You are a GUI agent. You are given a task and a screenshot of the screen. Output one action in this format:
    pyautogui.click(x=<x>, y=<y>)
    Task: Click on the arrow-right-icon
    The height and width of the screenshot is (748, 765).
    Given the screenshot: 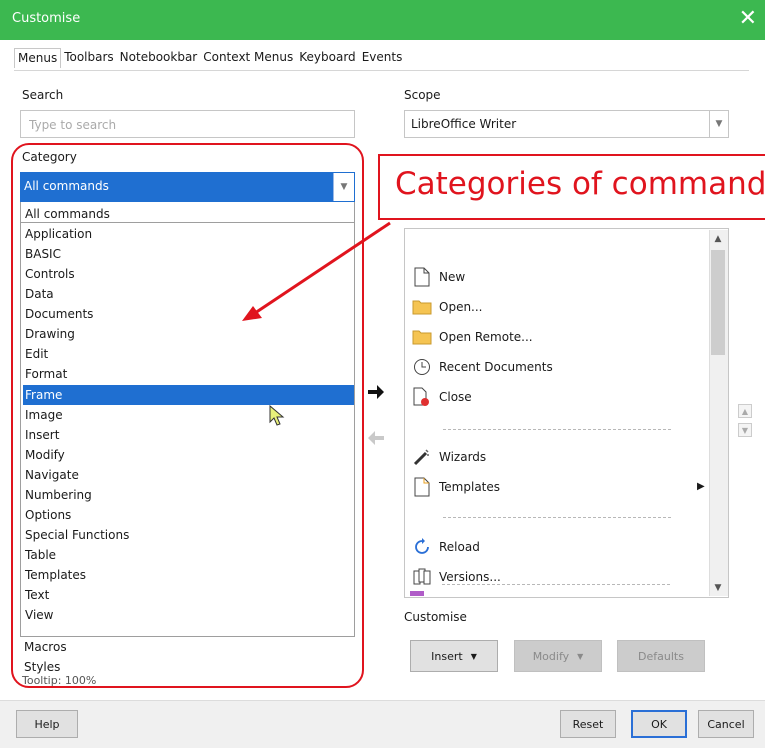 What is the action you would take?
    pyautogui.click(x=376, y=392)
    